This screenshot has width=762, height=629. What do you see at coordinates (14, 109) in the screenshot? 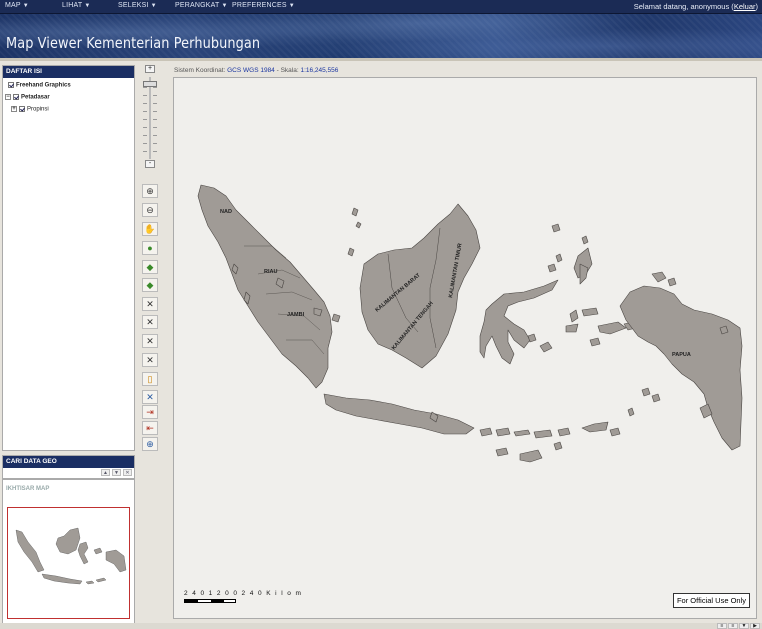
I see `expand-icon: +` at bounding box center [14, 109].